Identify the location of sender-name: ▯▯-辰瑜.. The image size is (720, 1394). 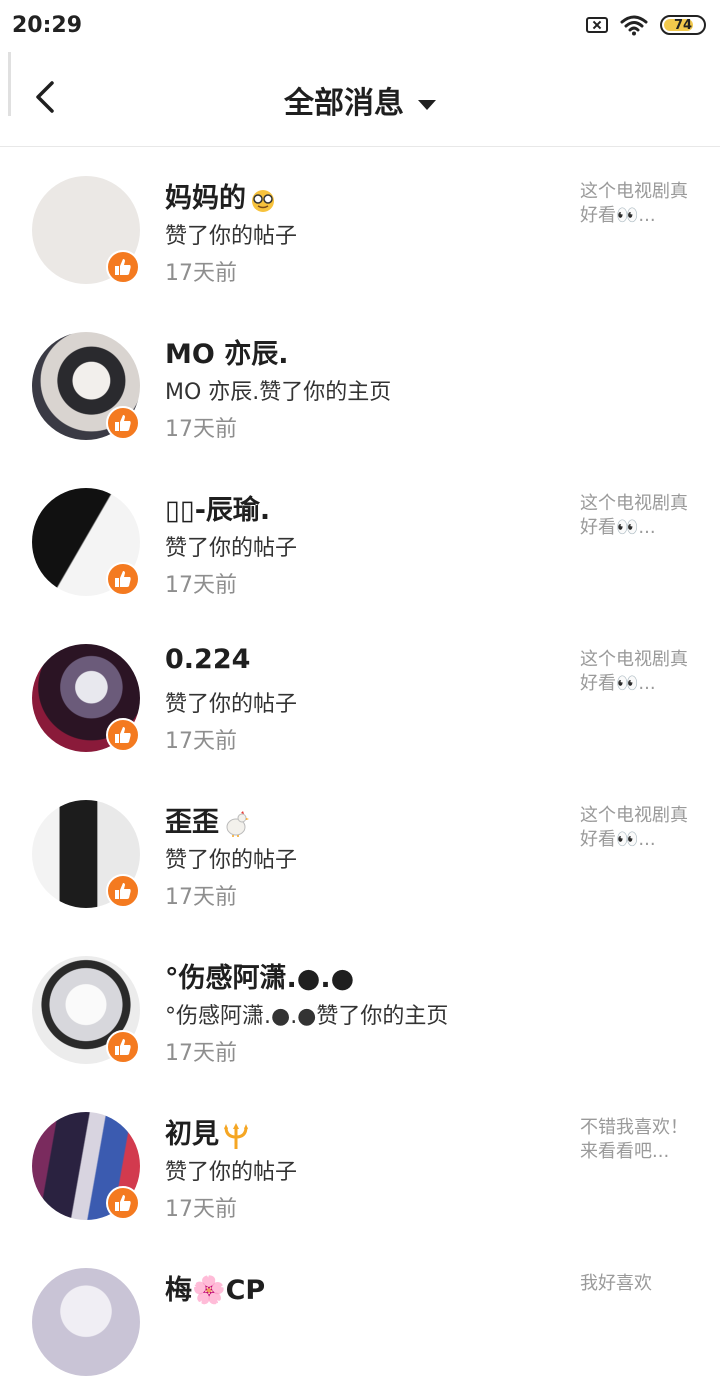
(218, 510).